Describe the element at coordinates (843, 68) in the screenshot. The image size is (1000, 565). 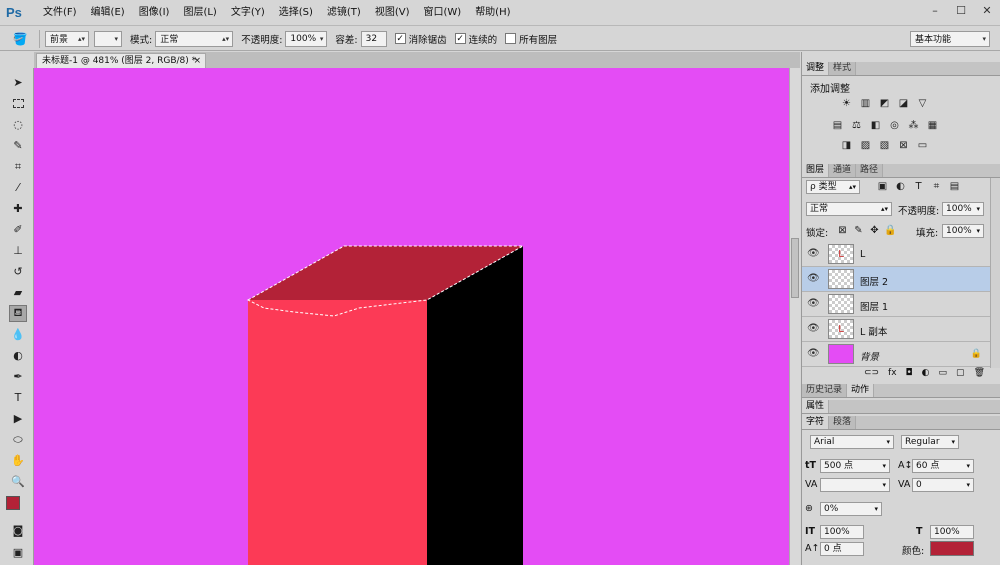
I see `tab-styles: 样式` at that location.